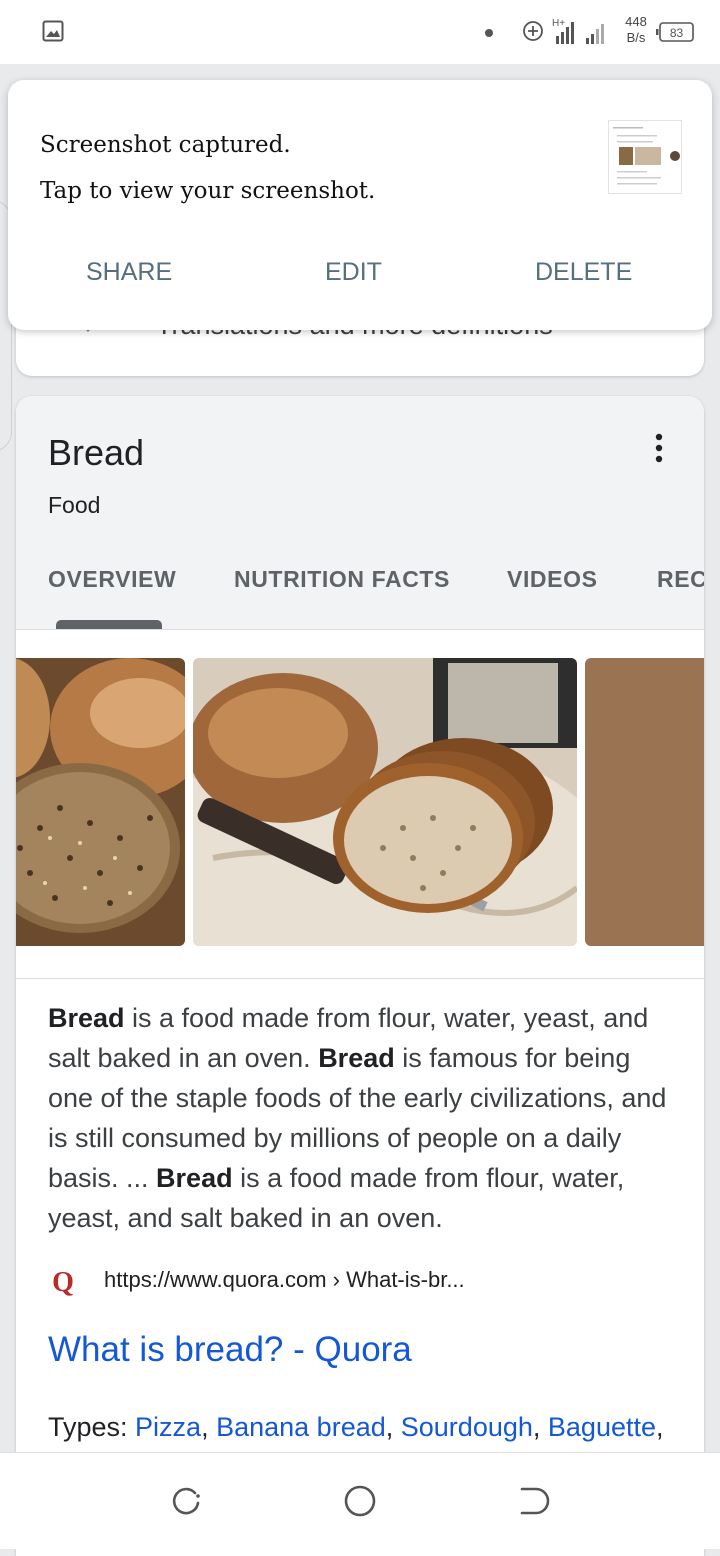  Describe the element at coordinates (53, 31) in the screenshot. I see `gallery-icon` at that location.